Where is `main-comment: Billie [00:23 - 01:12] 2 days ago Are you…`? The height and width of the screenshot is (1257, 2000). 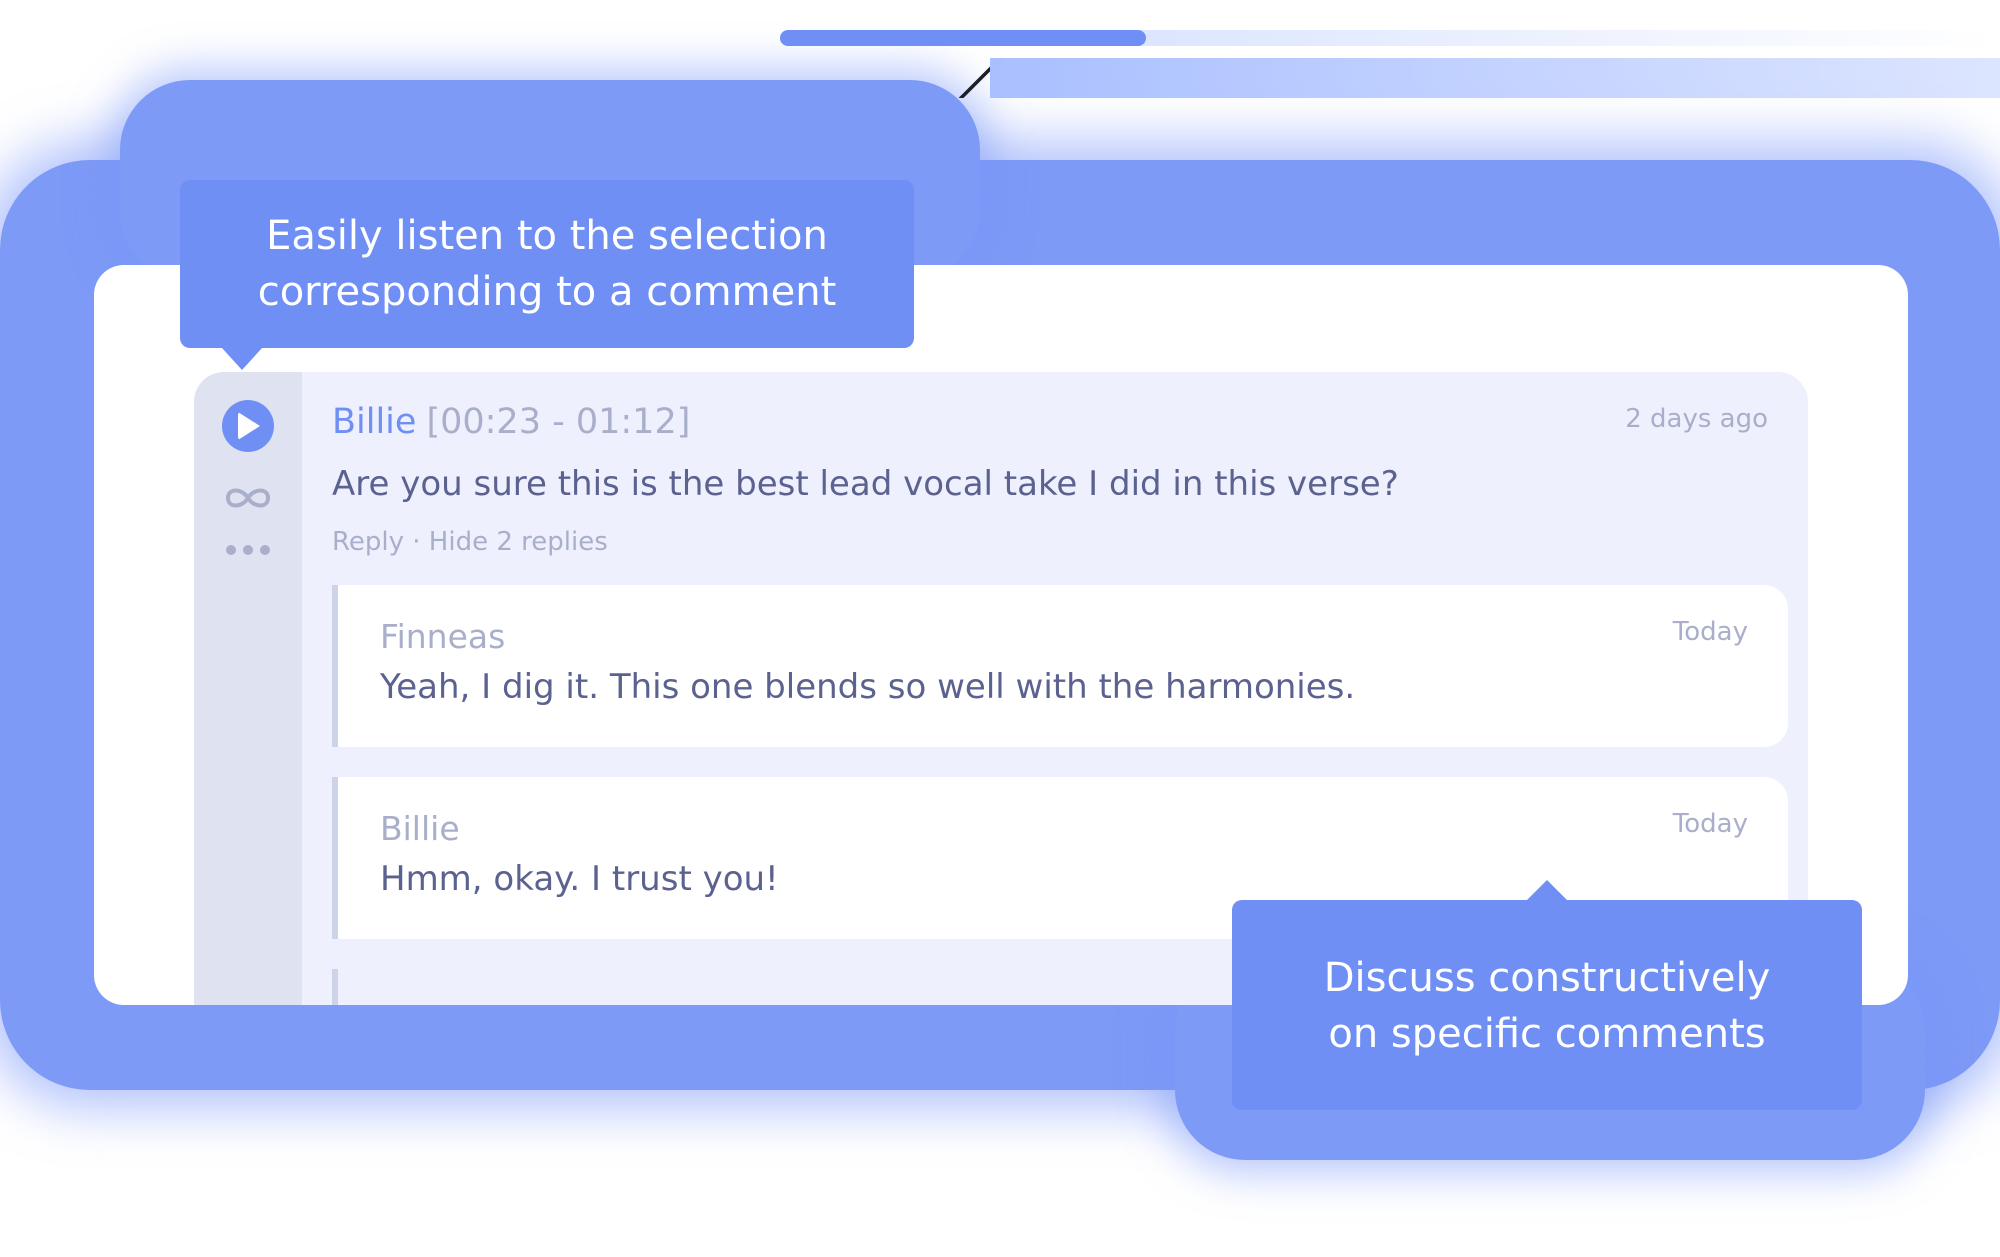
main-comment: Billie [00:23 - 01:12] 2 days ago Are you… is located at coordinates (1050, 482).